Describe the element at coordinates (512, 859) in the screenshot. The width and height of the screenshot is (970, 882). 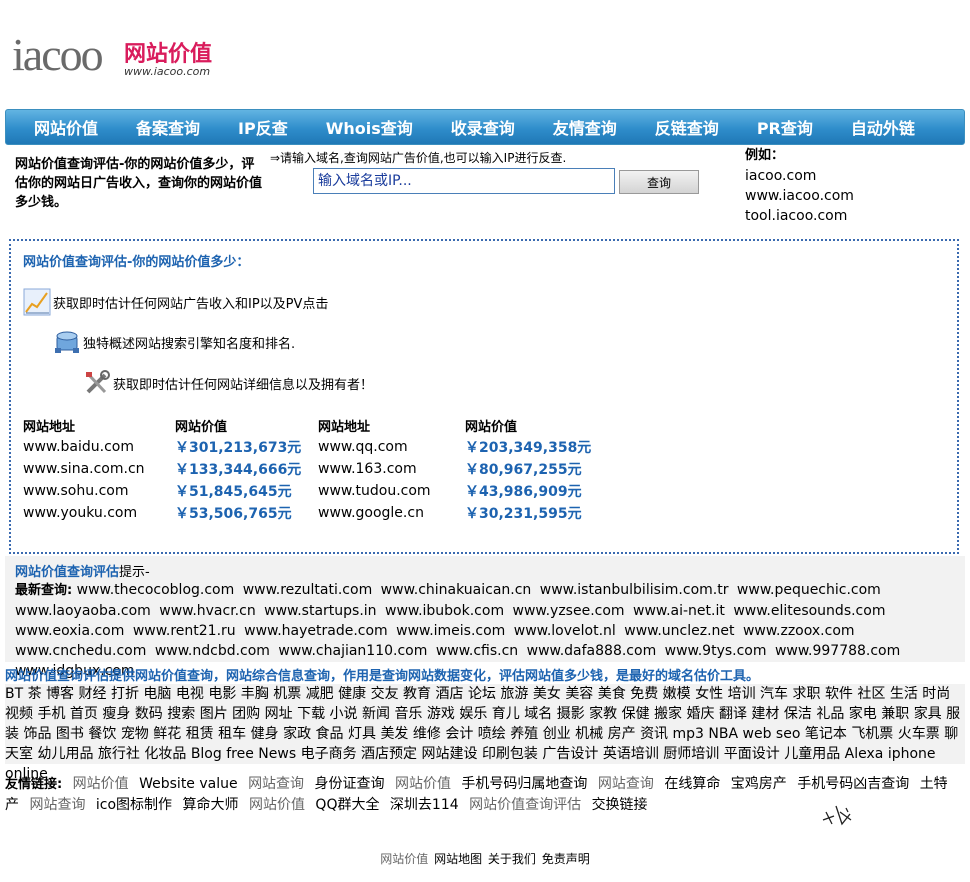
I see `footer-link-about: 关于我们` at that location.